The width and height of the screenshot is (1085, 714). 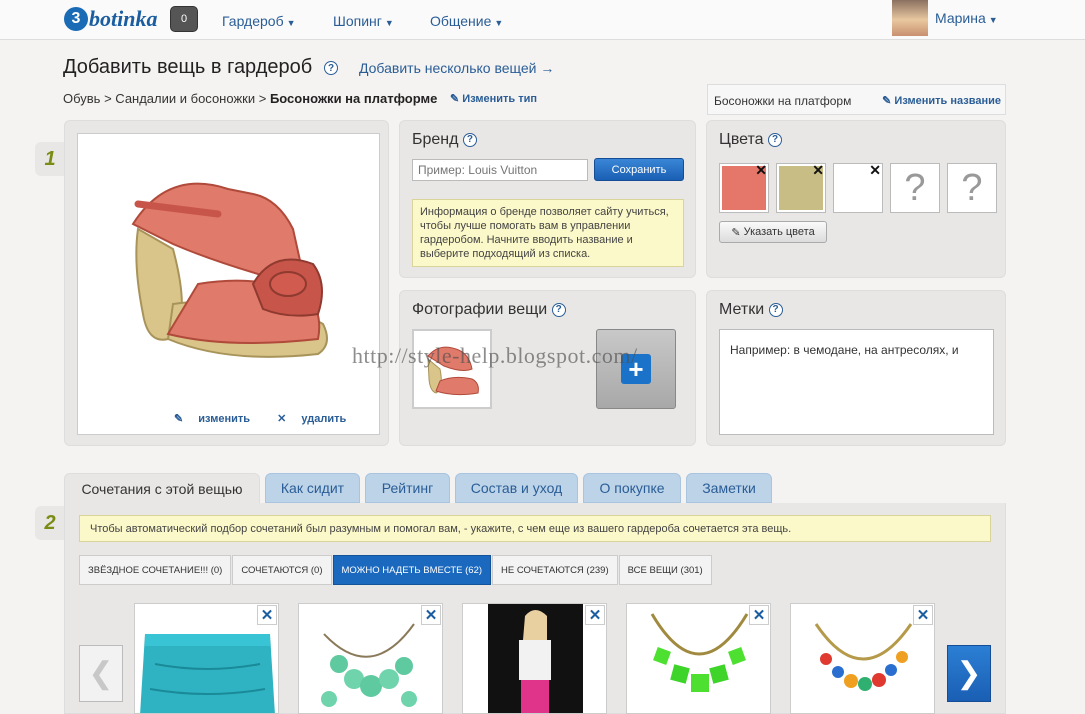 I want to click on logo-text: botinka, so click(x=123, y=18).